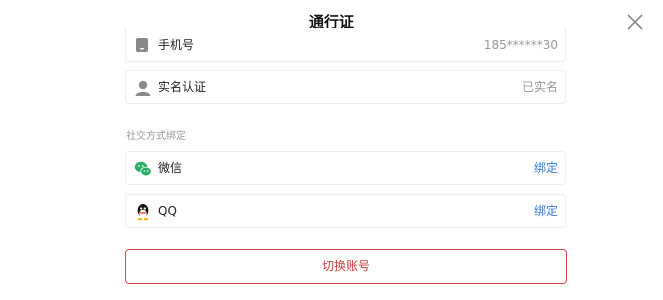 The width and height of the screenshot is (663, 300). I want to click on phone-label: 手机号, so click(176, 45).